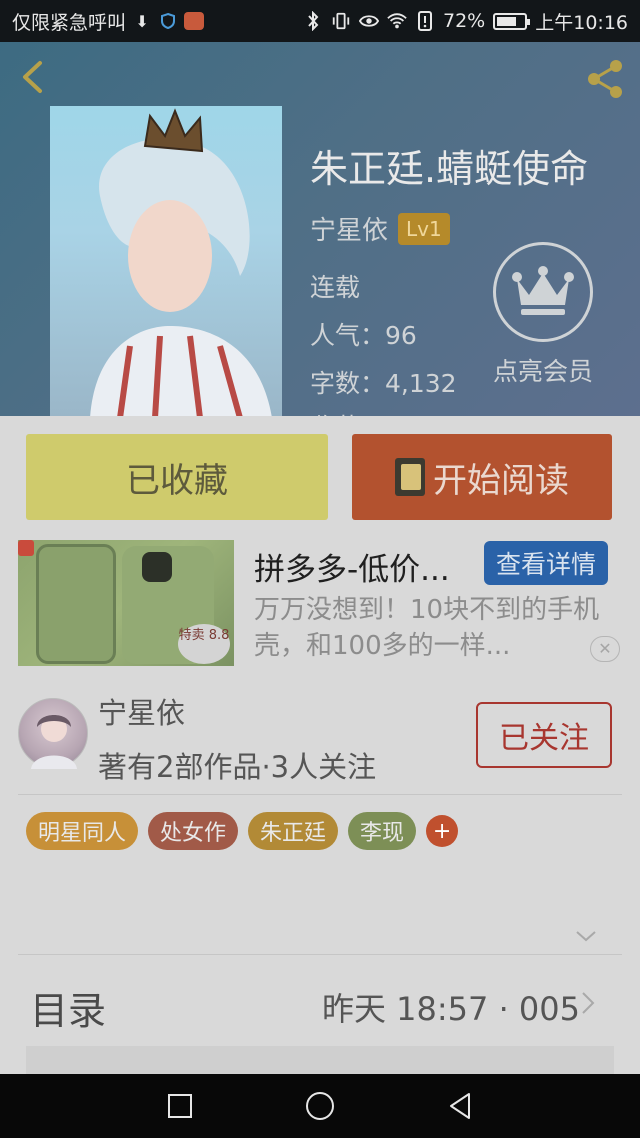  Describe the element at coordinates (581, 22) in the screenshot. I see `clock: 上午10:16` at that location.